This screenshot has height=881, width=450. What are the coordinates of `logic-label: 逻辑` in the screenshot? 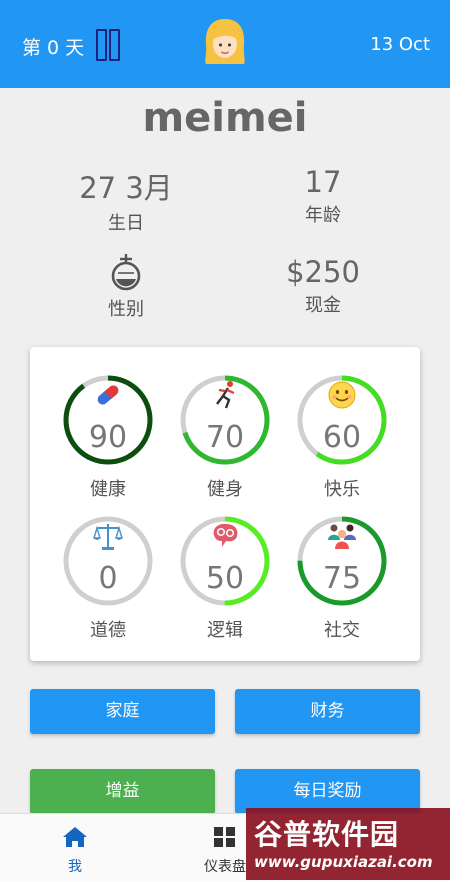 It's located at (225, 630).